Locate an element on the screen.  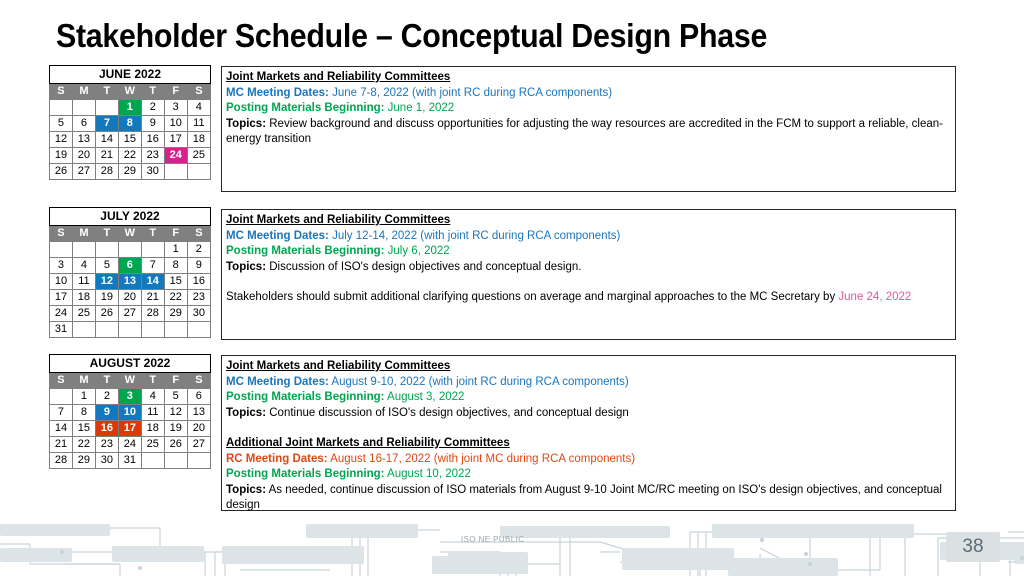
calendar-title-august: AUGUST 2022 is located at coordinates (130, 363).